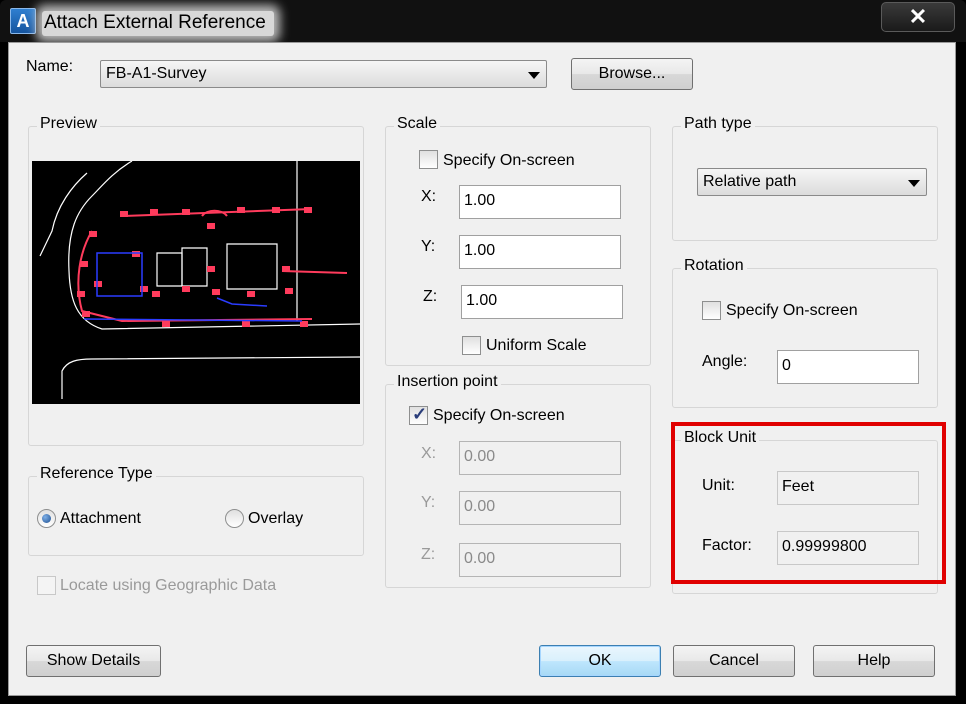  Describe the element at coordinates (471, 345) in the screenshot. I see `uniform-scale-checkbox` at that location.